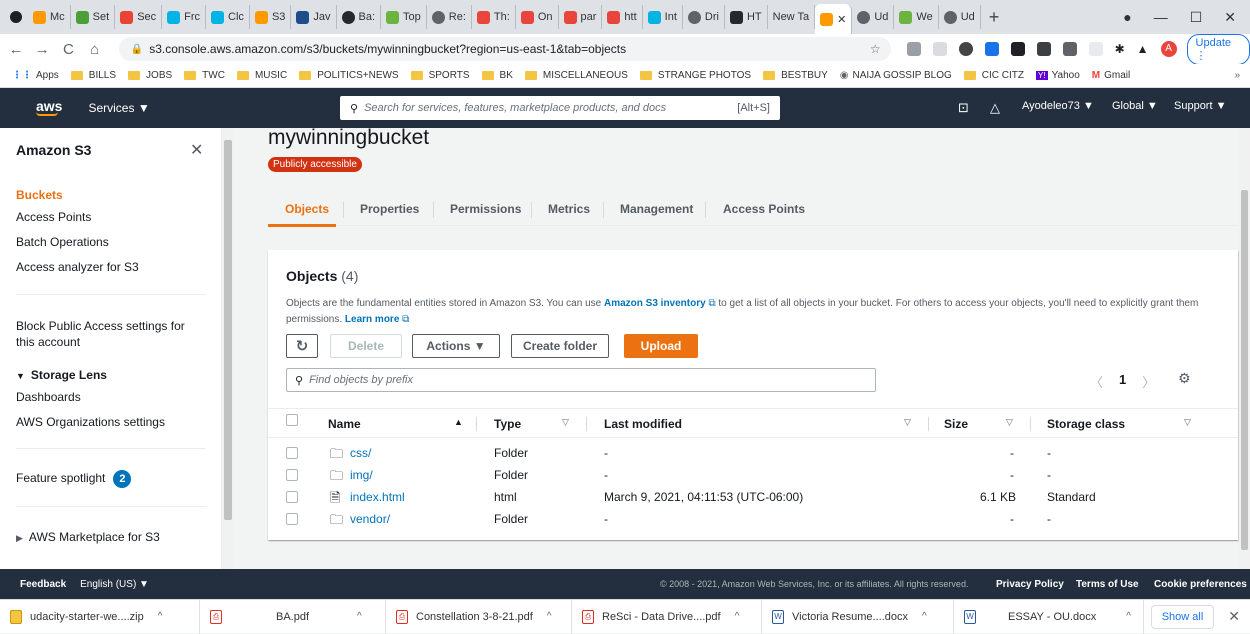 This screenshot has width=1250, height=634. I want to click on browser-tab: S3, so click(271, 17).